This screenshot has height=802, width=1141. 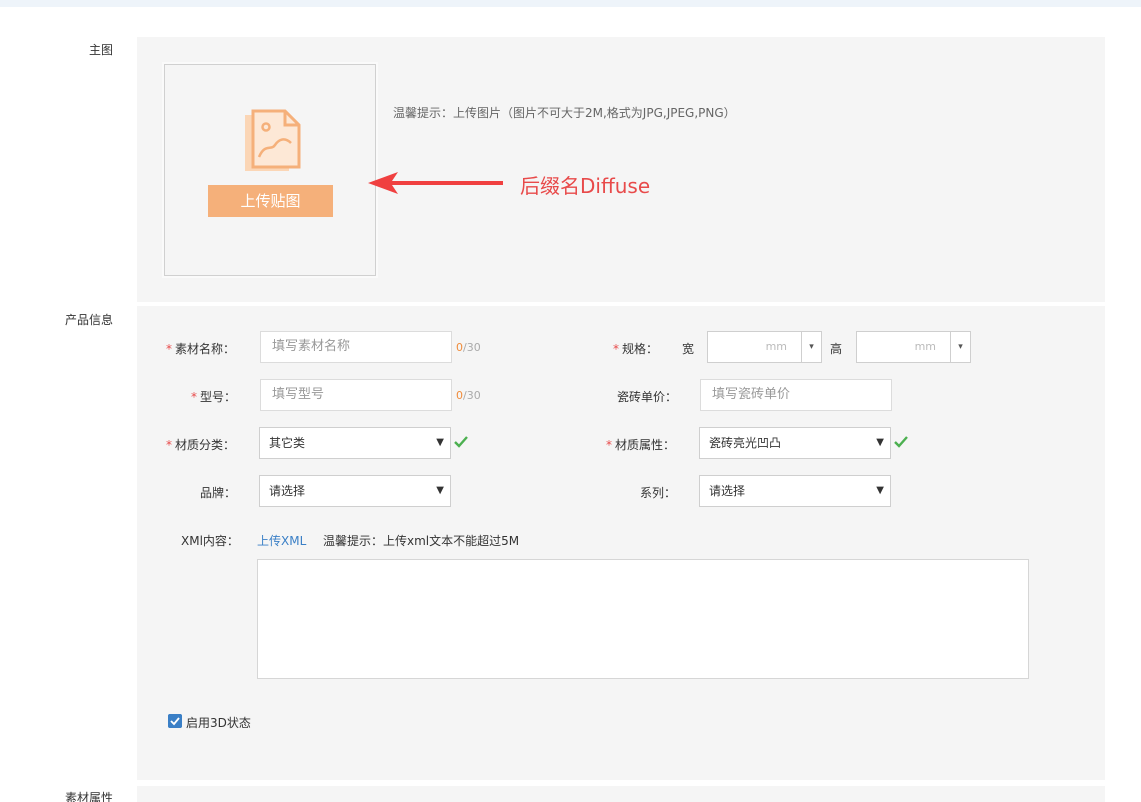 What do you see at coordinates (218, 722) in the screenshot?
I see `enable-3d-label: 启用3D状态` at bounding box center [218, 722].